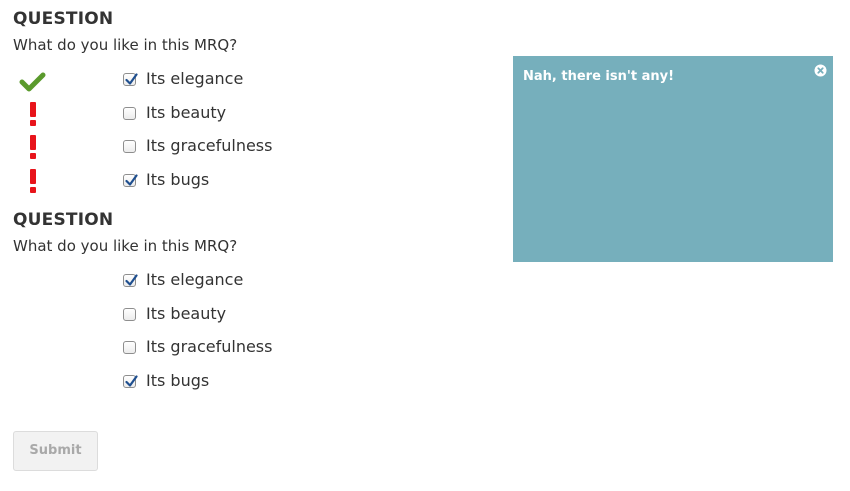 The height and width of the screenshot is (491, 850). What do you see at coordinates (55, 451) in the screenshot?
I see `submit-button: Submit` at bounding box center [55, 451].